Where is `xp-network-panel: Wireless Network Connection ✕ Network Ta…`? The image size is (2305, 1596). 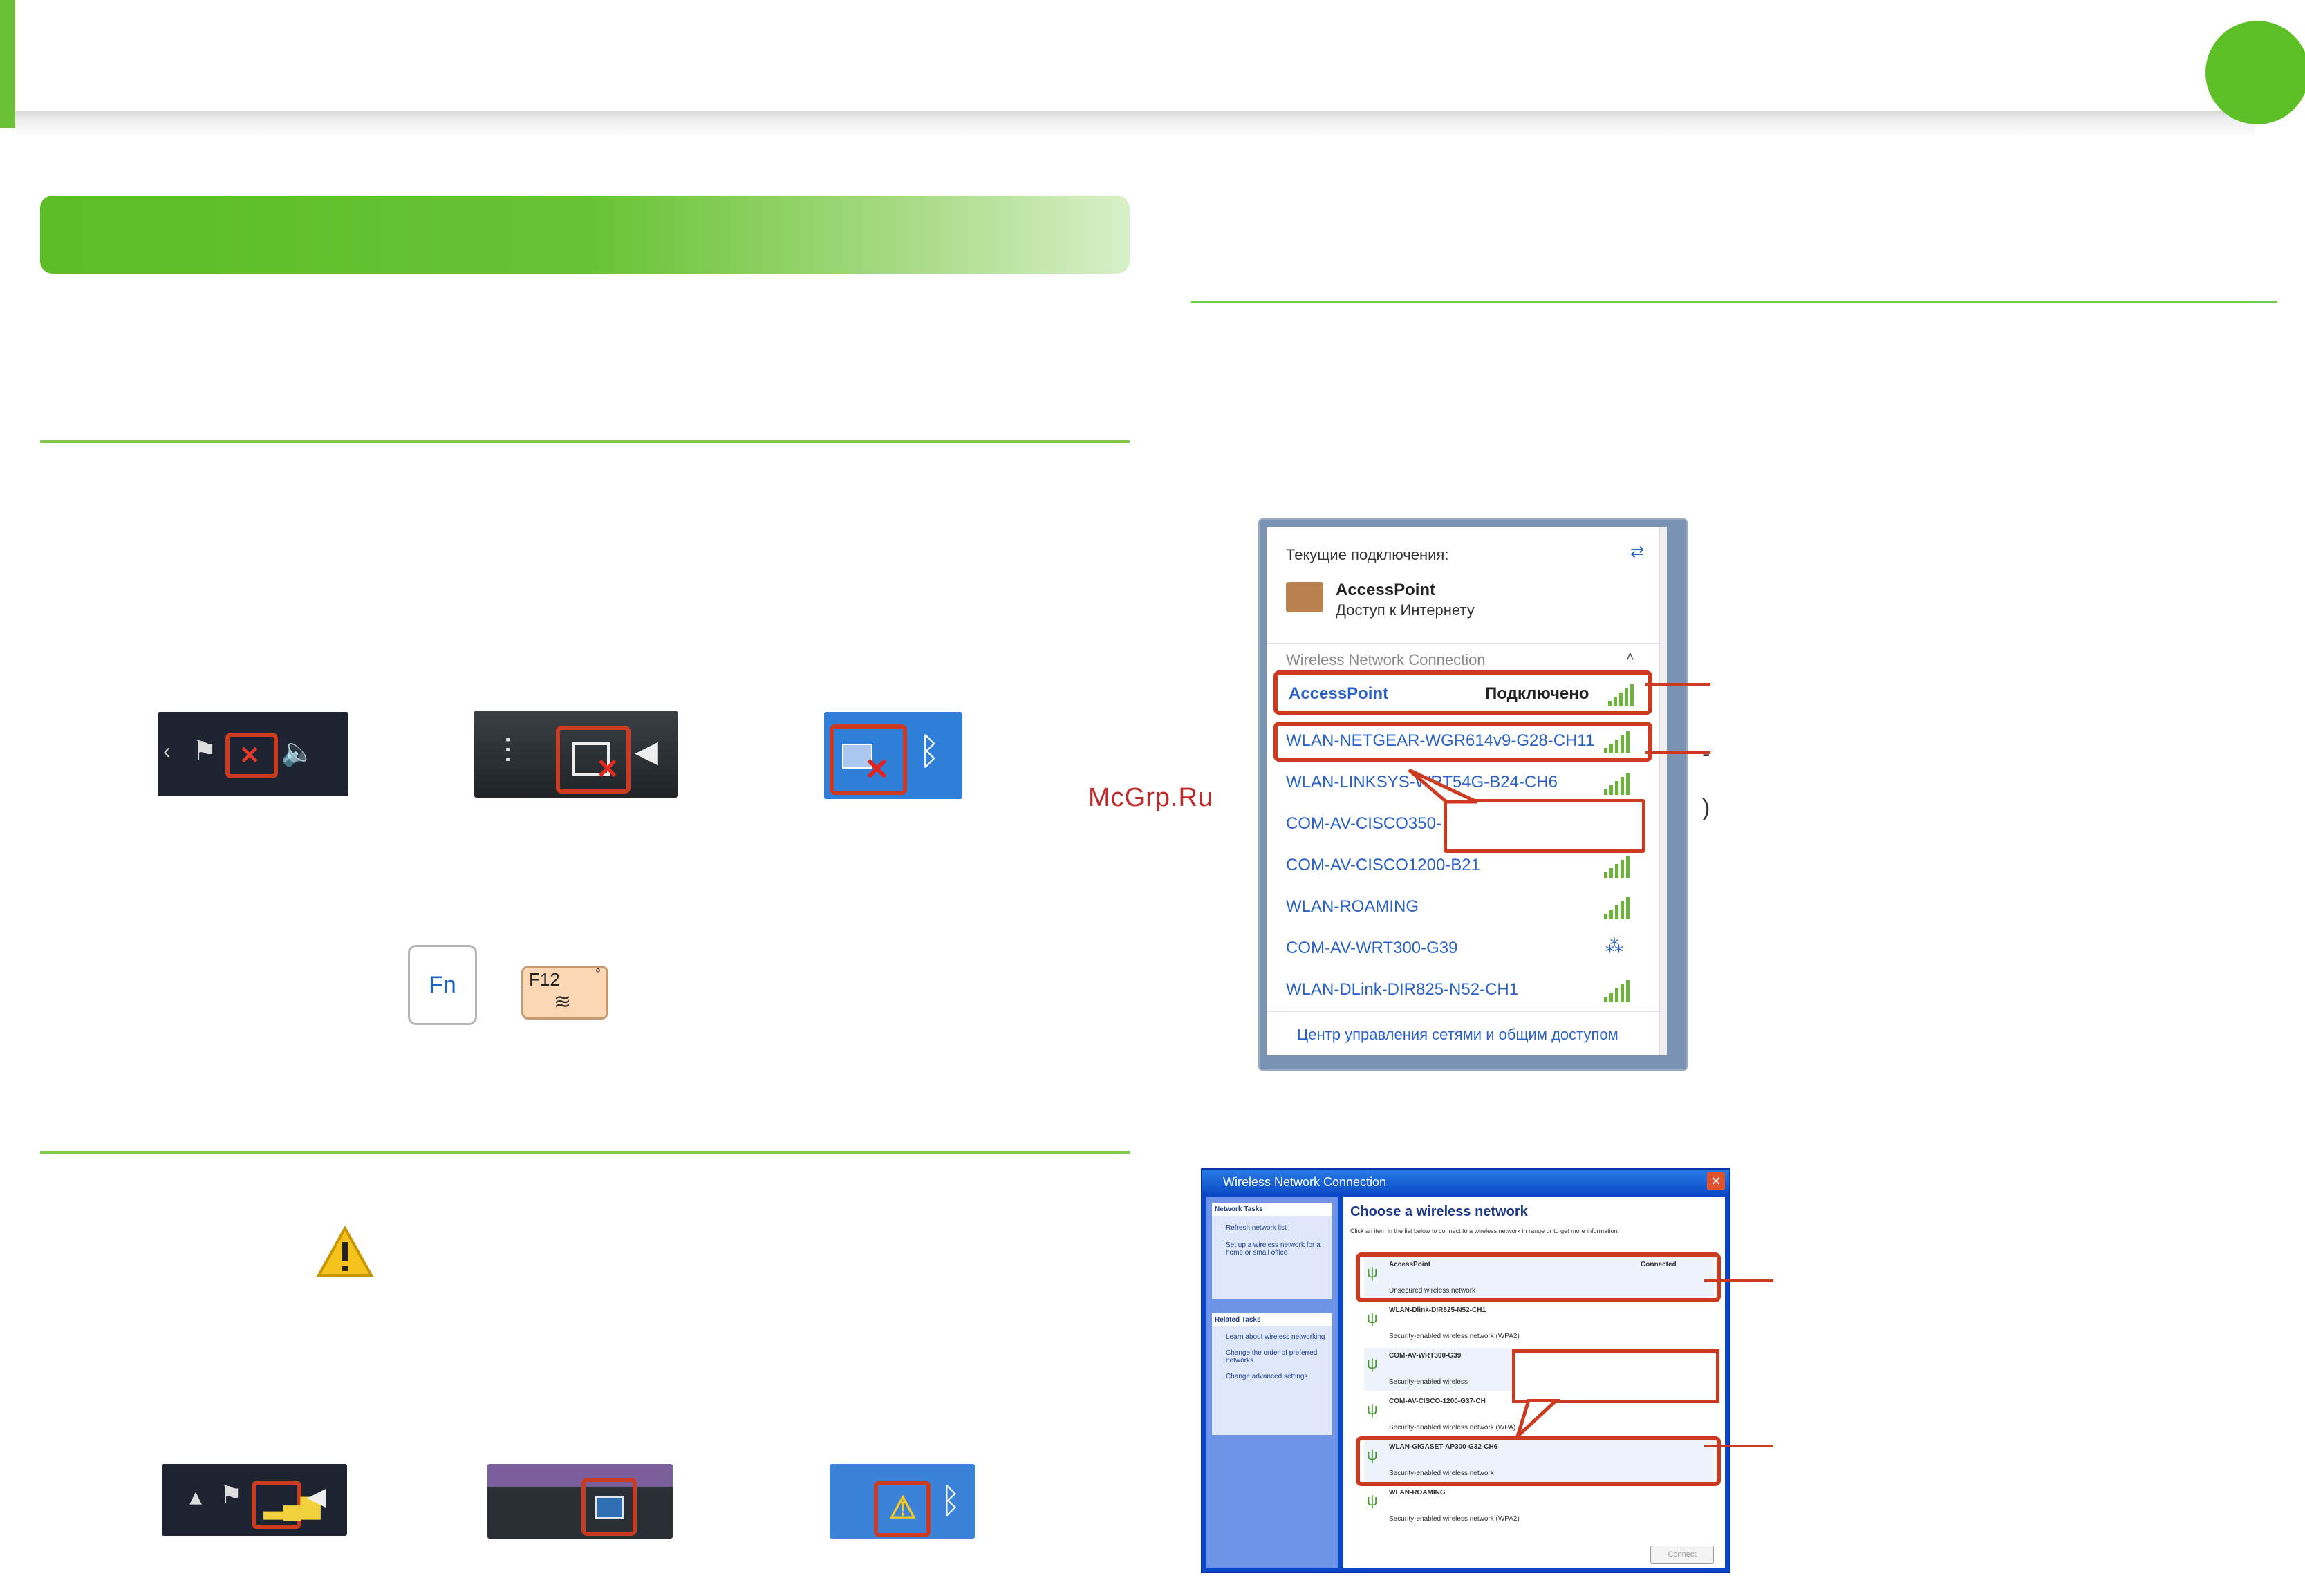
xp-network-panel: Wireless Network Connection ✕ Network Ta… is located at coordinates (1465, 1370).